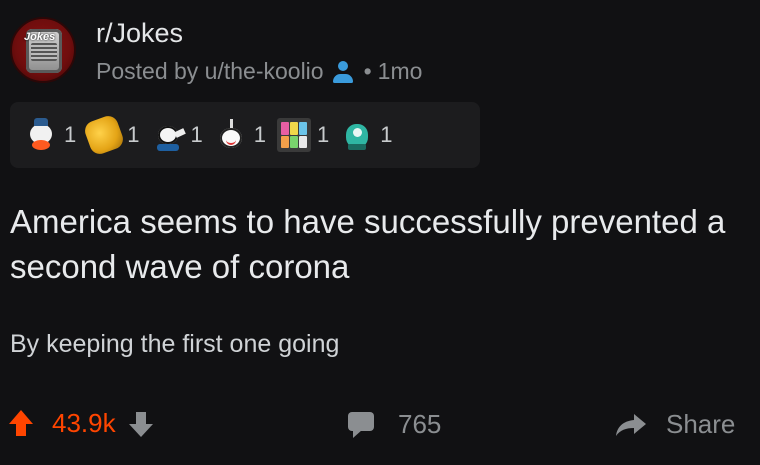 This screenshot has height=465, width=760. I want to click on snoo-award-icon, so click(168, 135).